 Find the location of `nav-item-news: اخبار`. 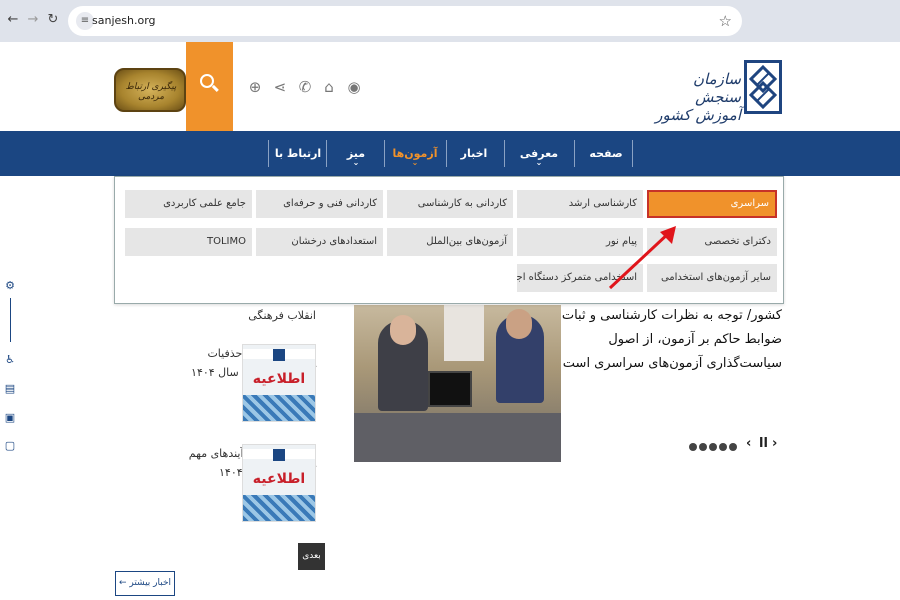

nav-item-news: اخبار is located at coordinates (474, 153).